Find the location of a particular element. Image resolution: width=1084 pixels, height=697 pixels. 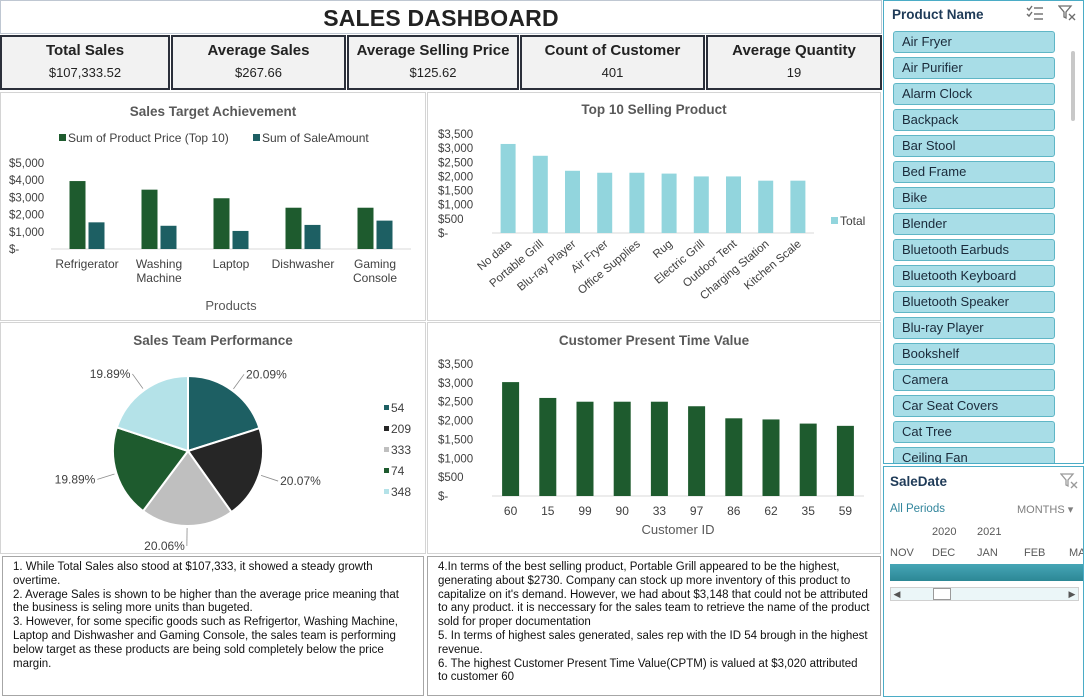

x-axis-label: Products is located at coordinates (231, 305).